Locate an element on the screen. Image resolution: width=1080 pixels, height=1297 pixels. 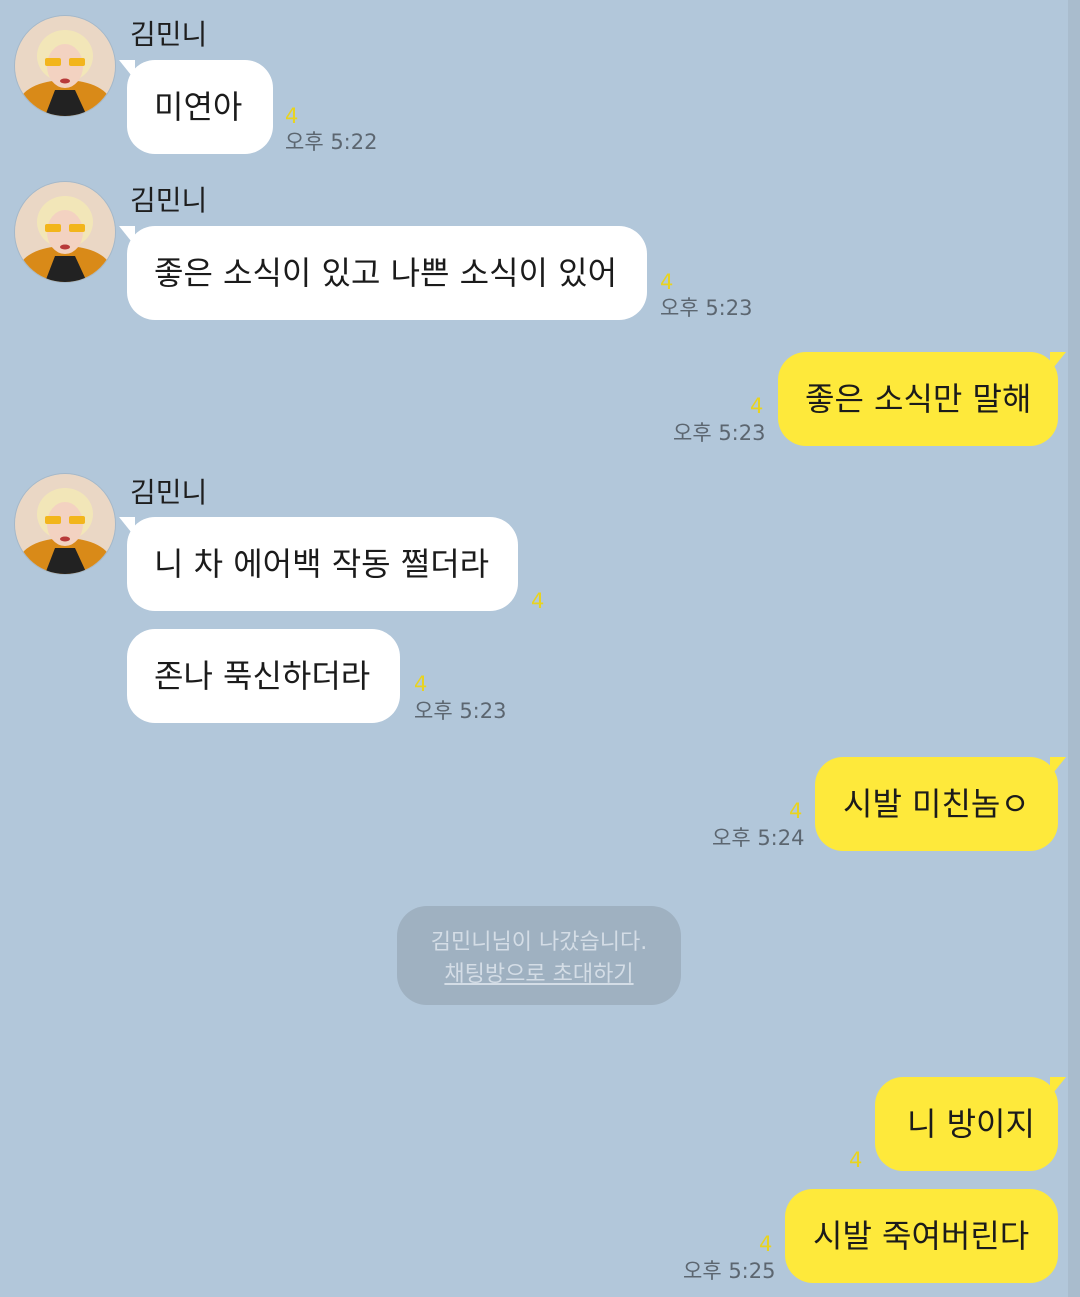
message-bubble-outgoing: 시발 죽여버린다 is located at coordinates (921, 1236).